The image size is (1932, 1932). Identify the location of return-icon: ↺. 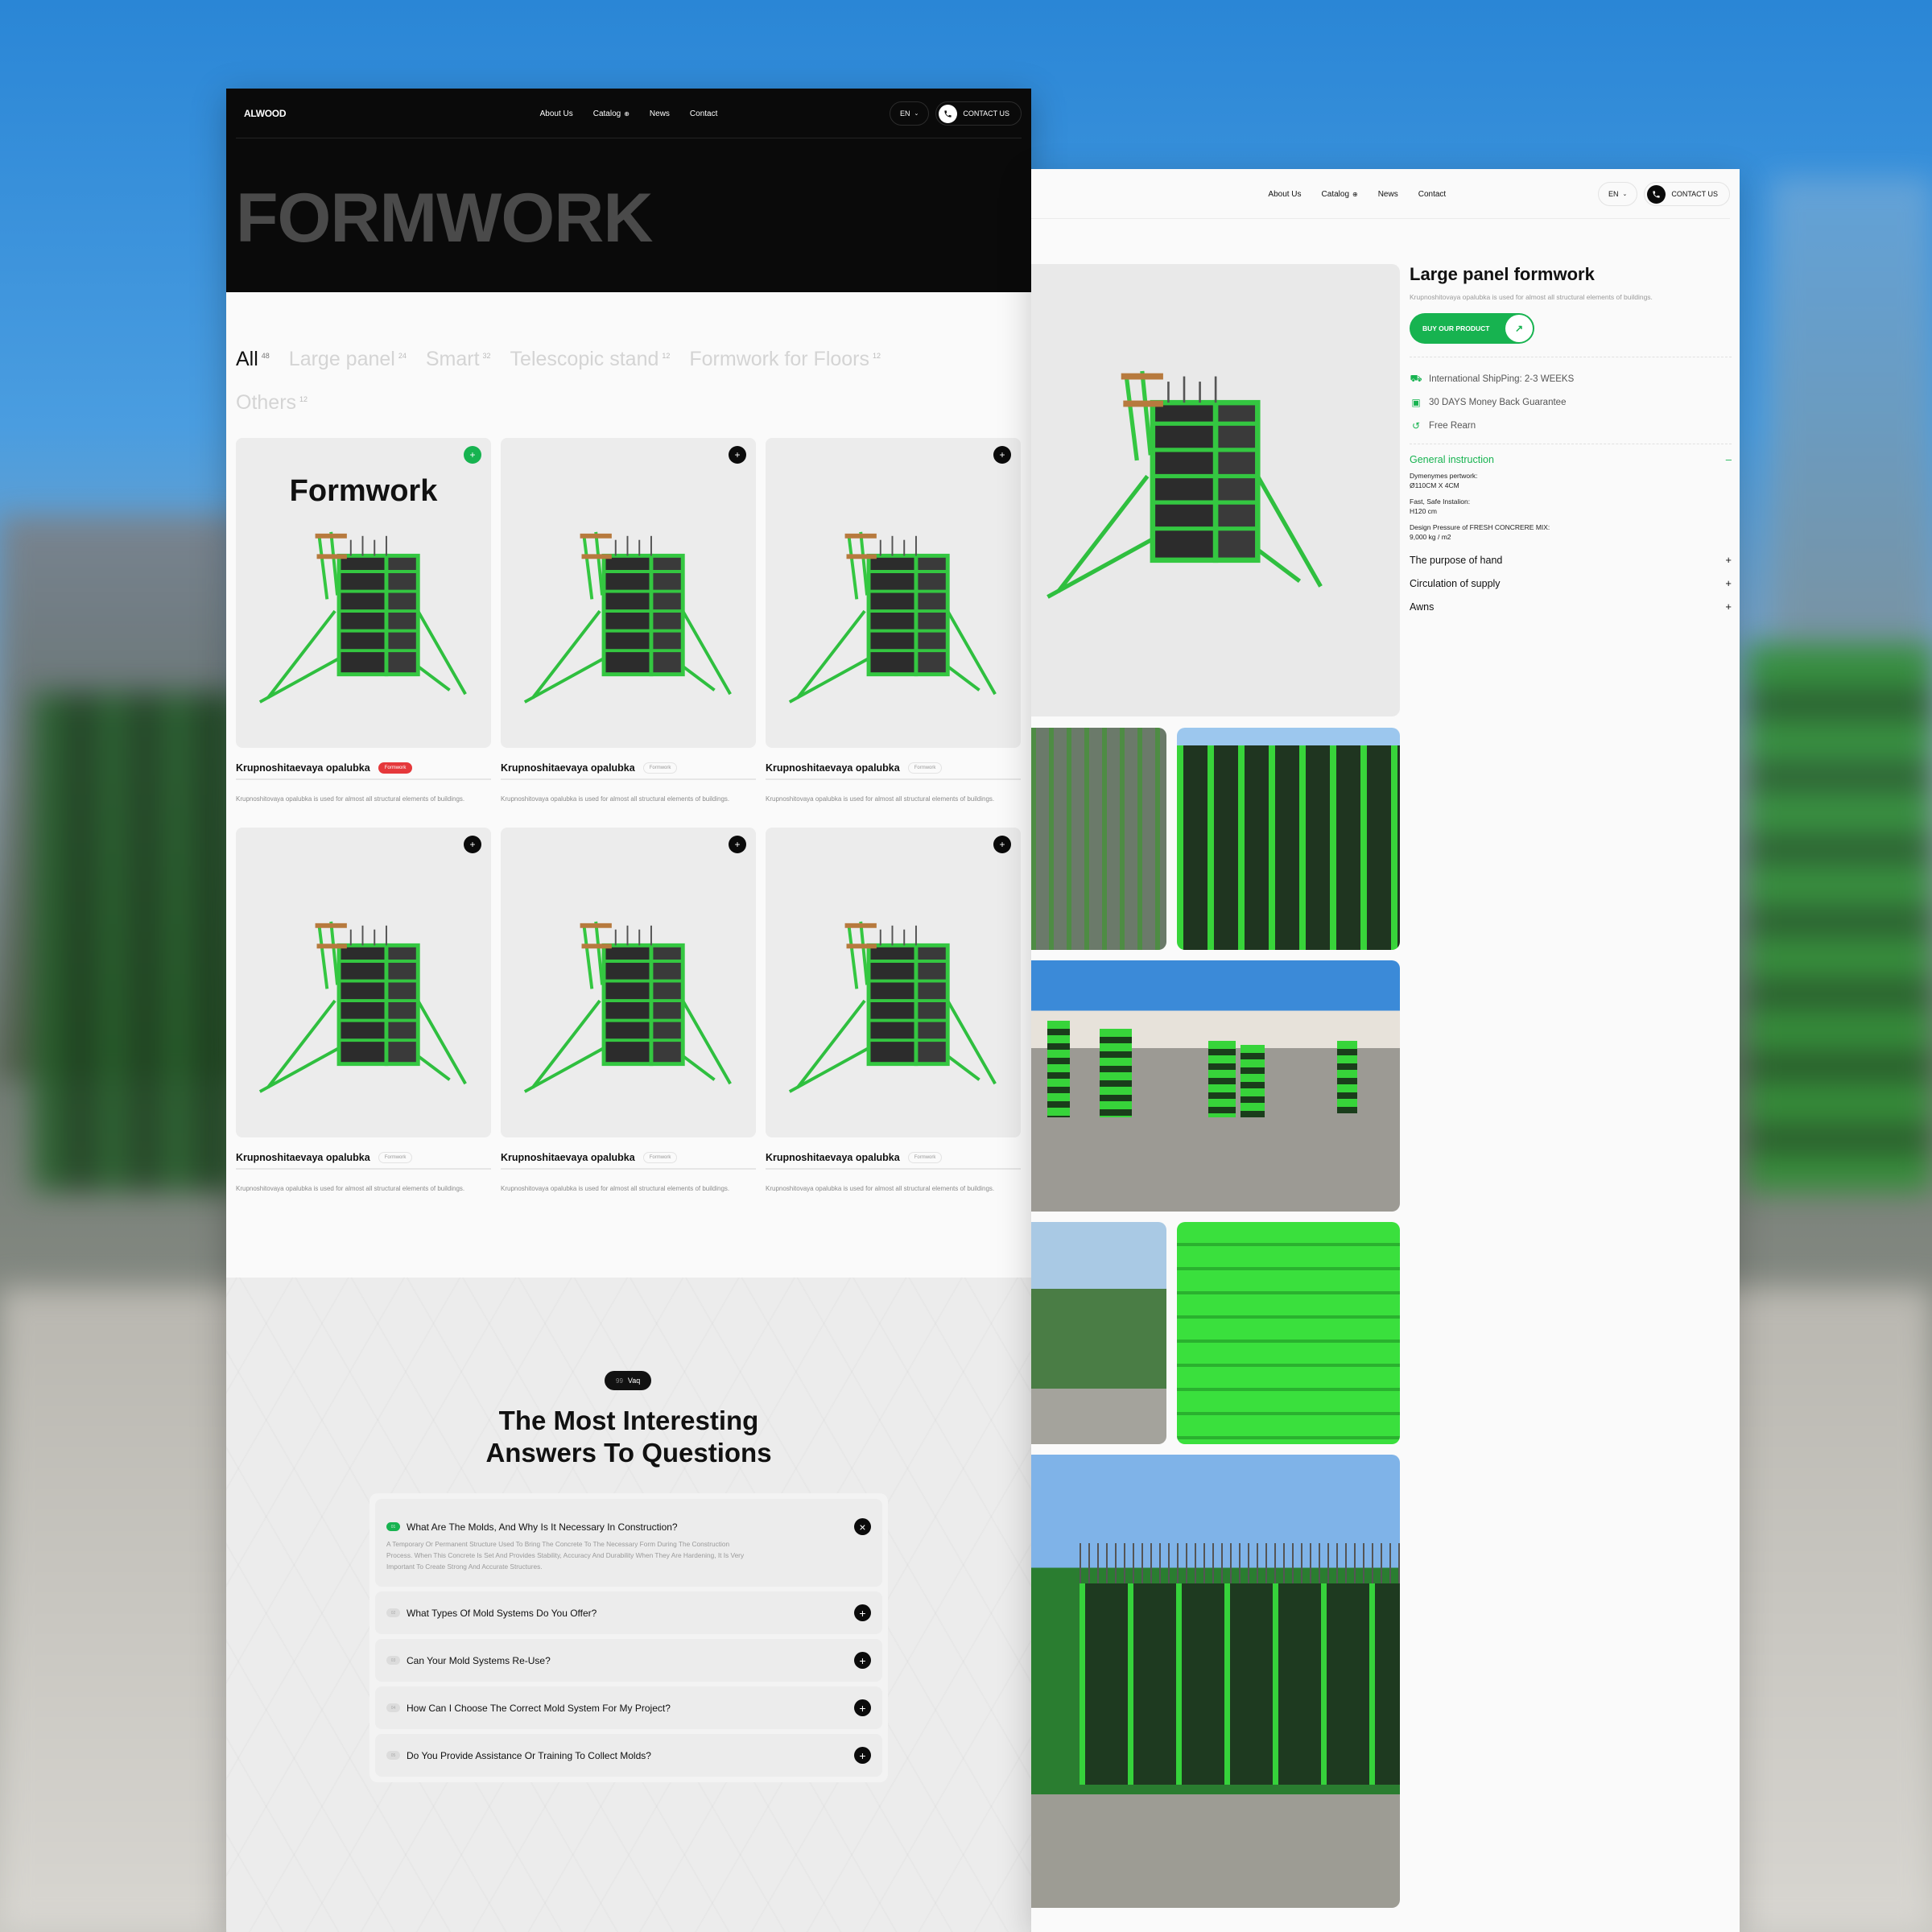
(1416, 425).